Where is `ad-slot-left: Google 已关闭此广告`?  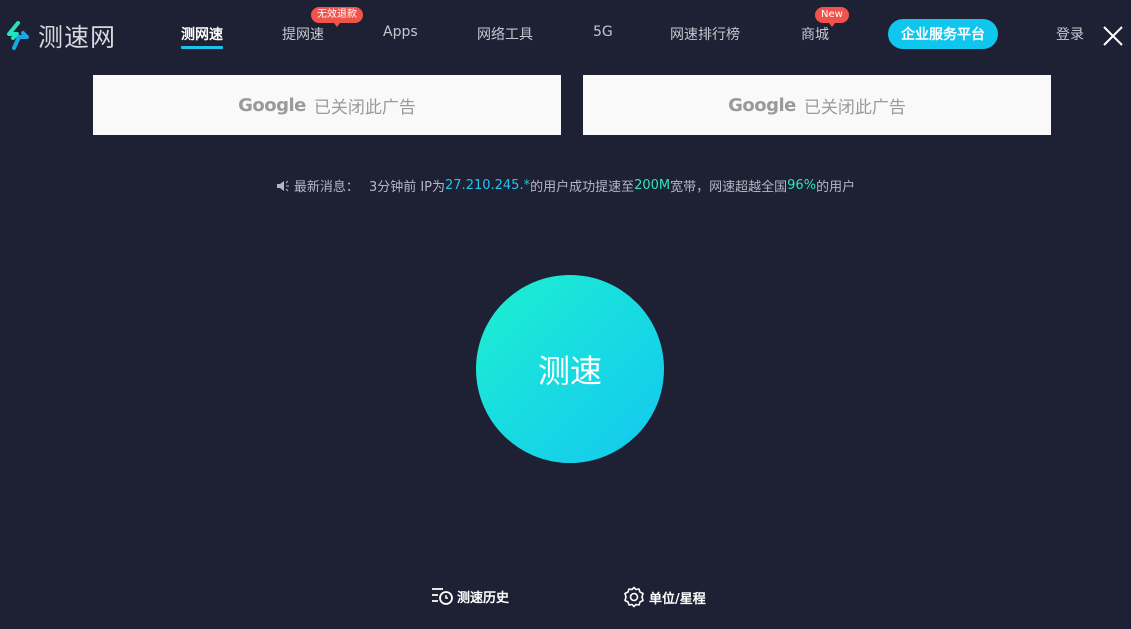 ad-slot-left: Google 已关闭此广告 is located at coordinates (327, 105).